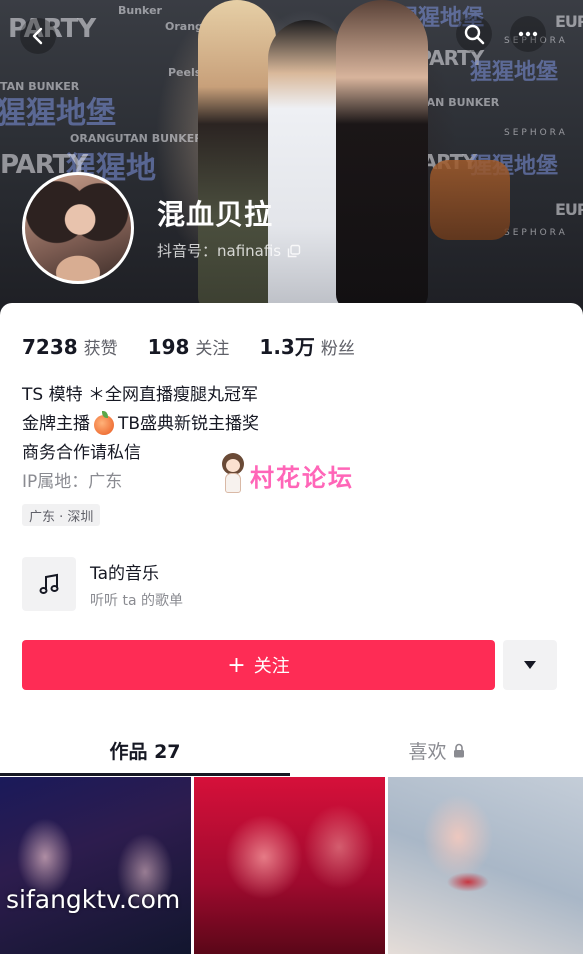 Image resolution: width=583 pixels, height=954 pixels. What do you see at coordinates (460, 102) in the screenshot?
I see `banner-wall-text: TAN BUNKER` at bounding box center [460, 102].